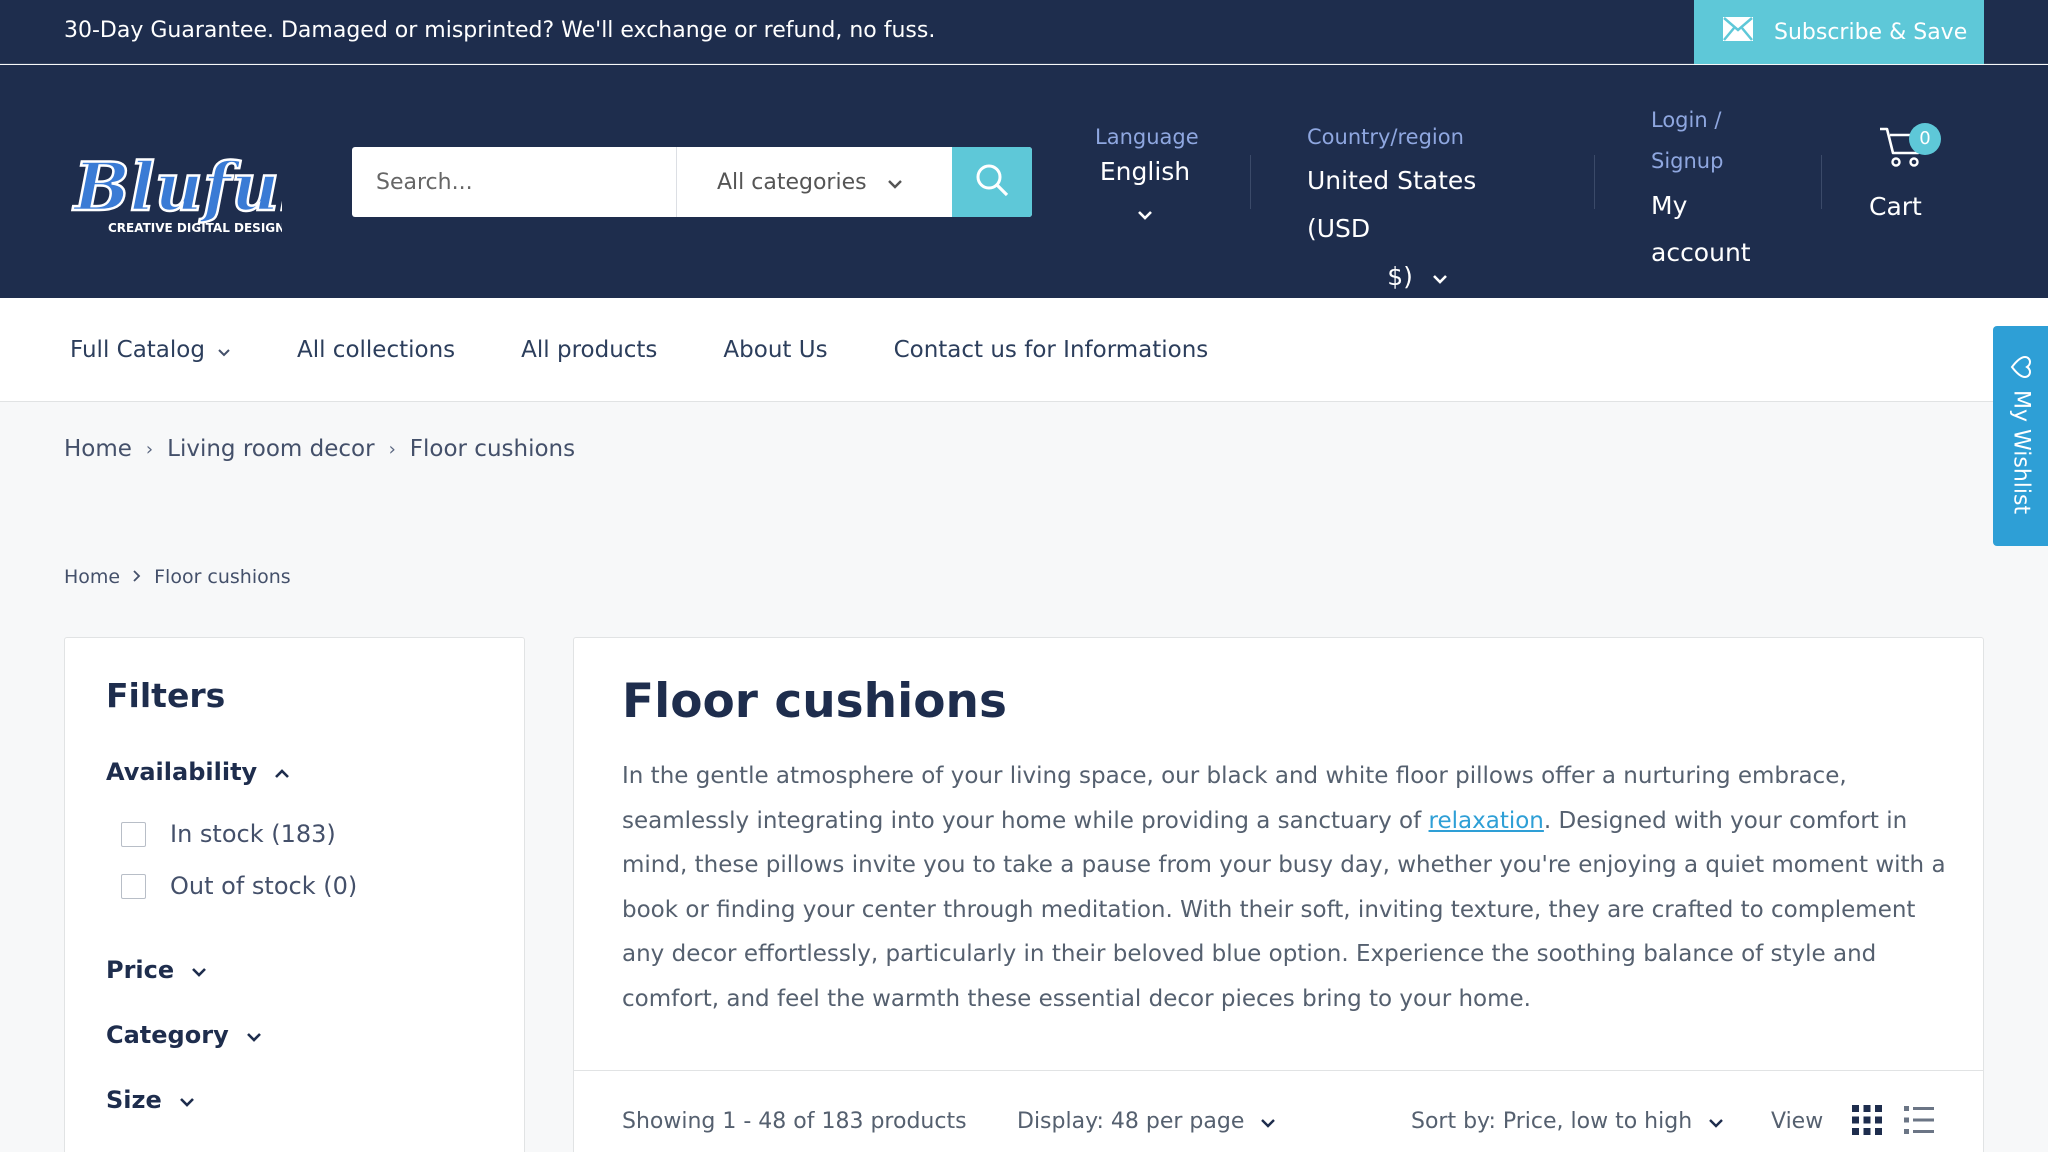 This screenshot has width=2048, height=1152. Describe the element at coordinates (1147, 137) in the screenshot. I see `language-label: Language` at that location.